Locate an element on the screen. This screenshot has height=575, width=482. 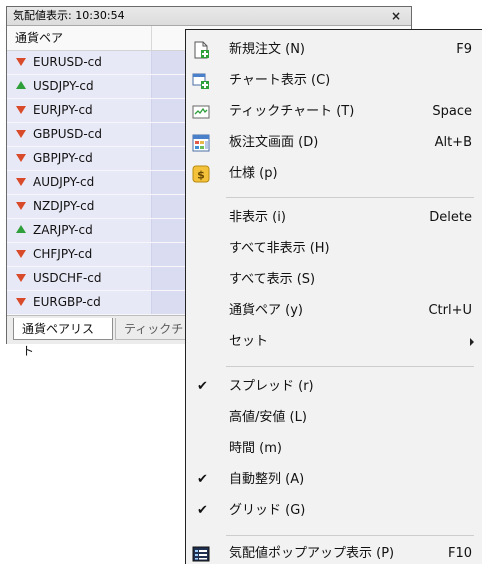
menu-item-tick-chart: ティックチャート (T) Space is located at coordinates (334, 112).